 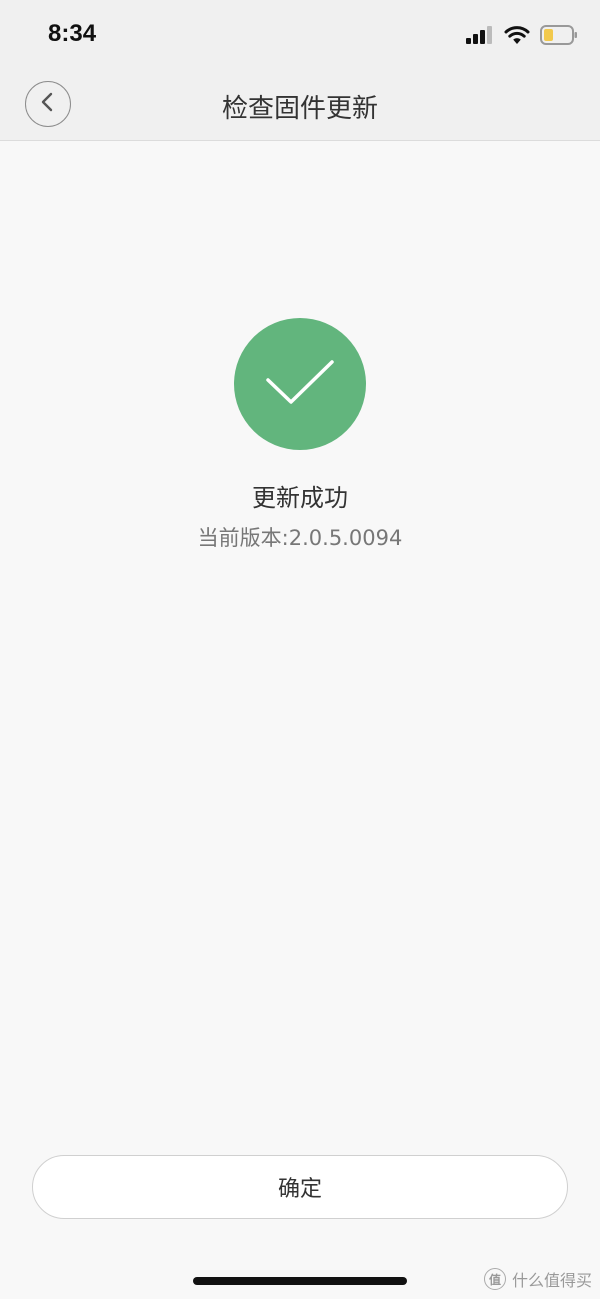 I want to click on version-info: 当前版本:2.0.5.0094, so click(x=300, y=537).